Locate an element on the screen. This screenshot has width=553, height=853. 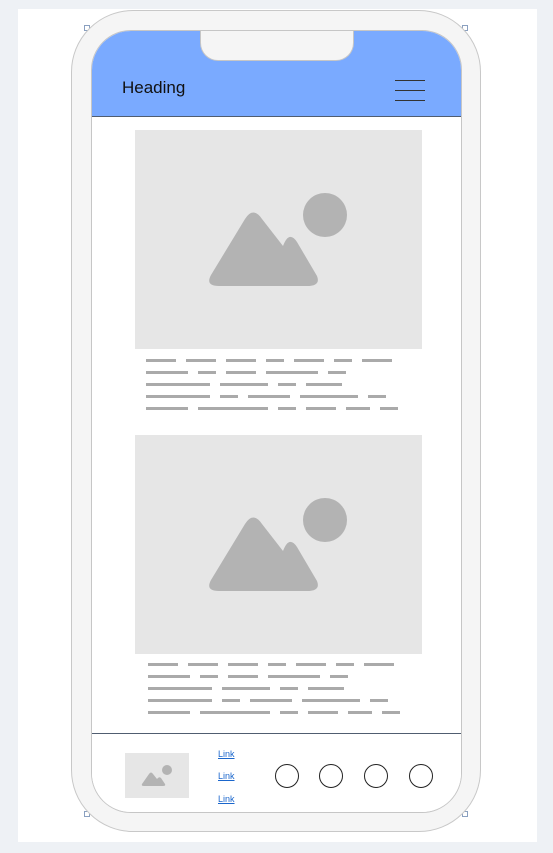
app-footer: Link Link Link is located at coordinates (276, 772).